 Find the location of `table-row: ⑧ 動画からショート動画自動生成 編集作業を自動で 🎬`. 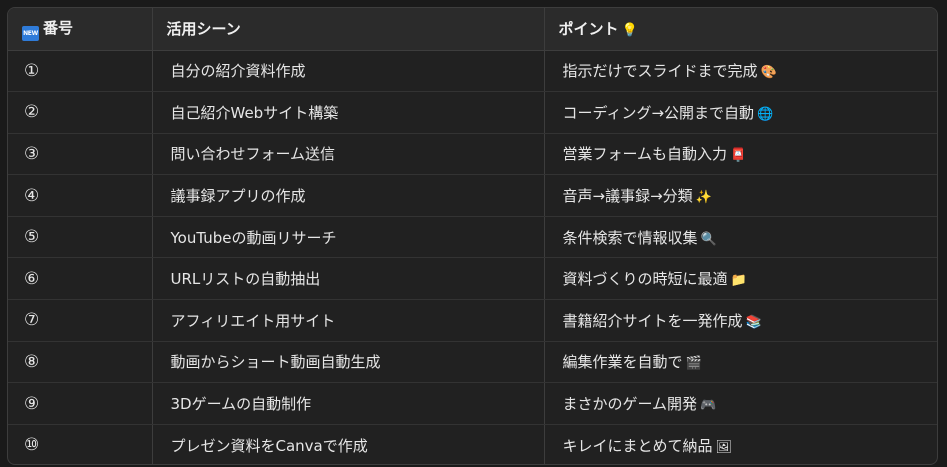

table-row: ⑧ 動画からショート動画自動生成 編集作業を自動で 🎬 is located at coordinates (472, 362).